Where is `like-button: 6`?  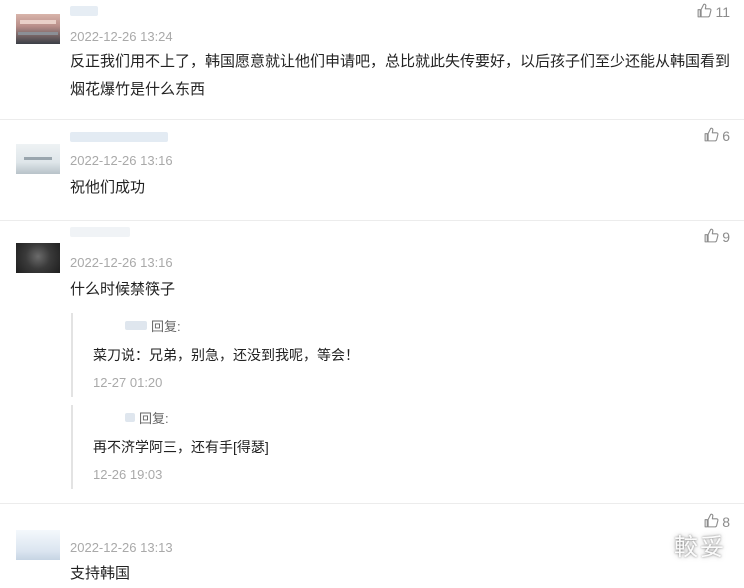 like-button: 6 is located at coordinates (716, 136).